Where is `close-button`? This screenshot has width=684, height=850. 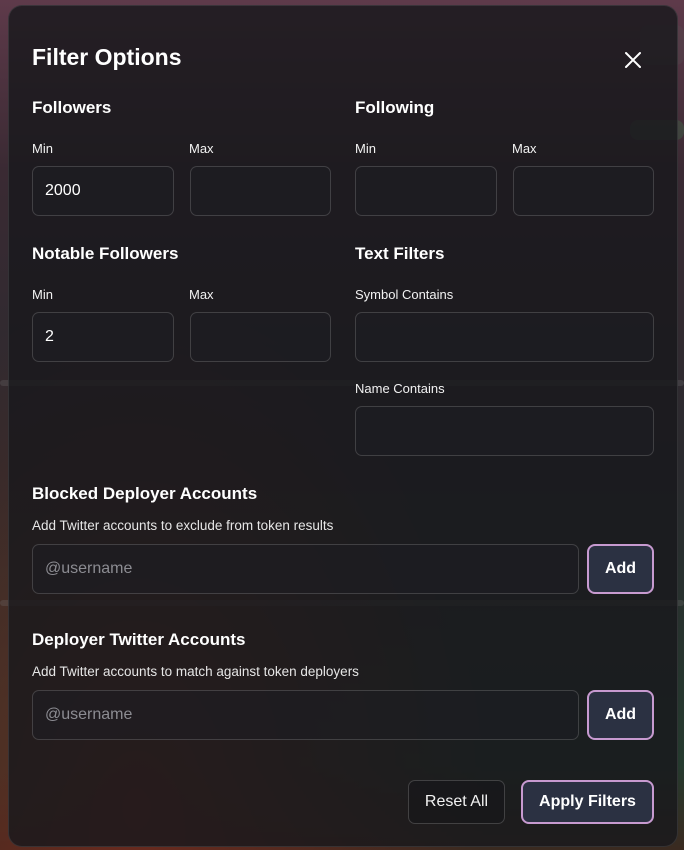
close-button is located at coordinates (633, 60).